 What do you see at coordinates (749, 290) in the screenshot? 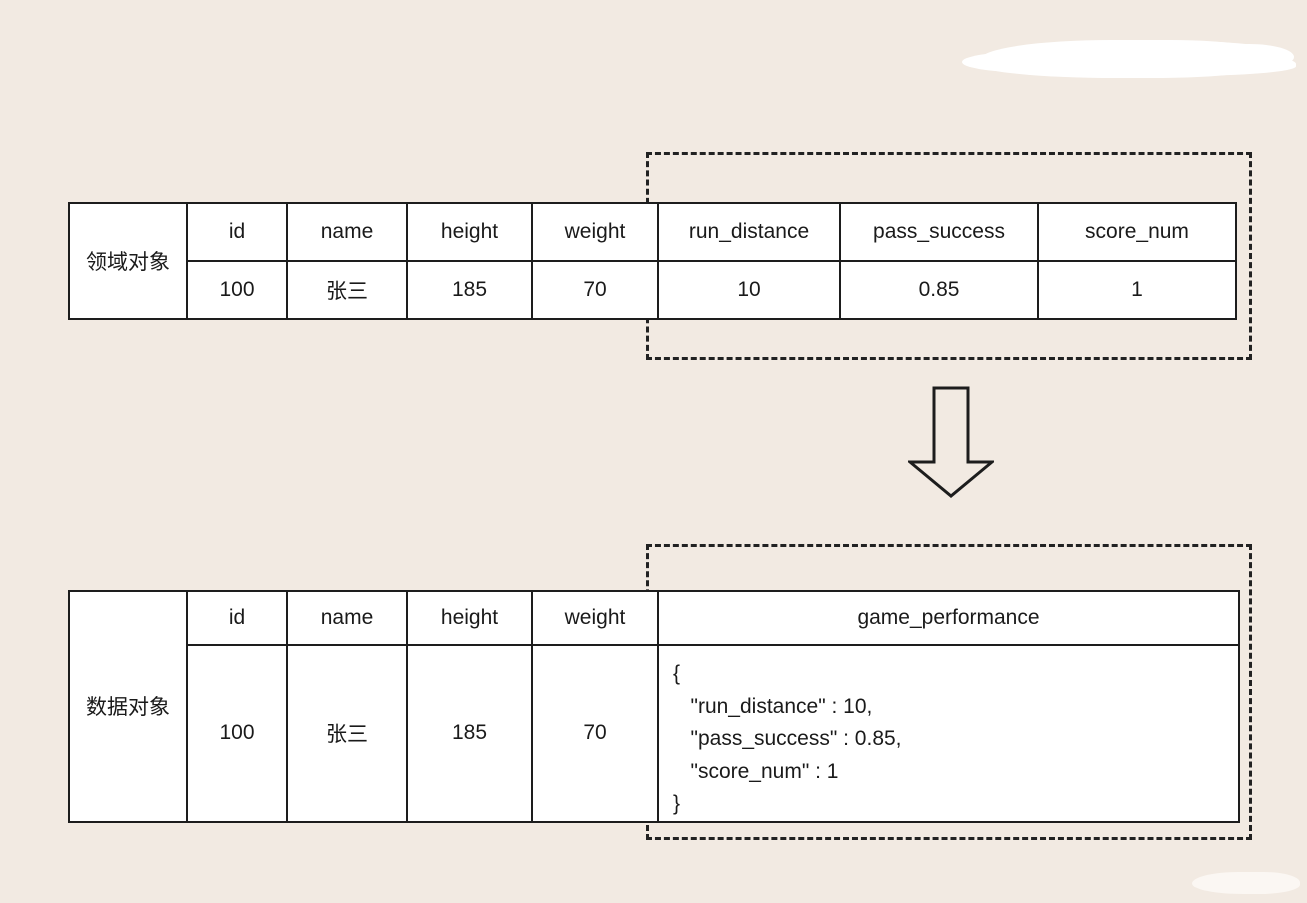
I see `domain-value-run-distance: 10` at bounding box center [749, 290].